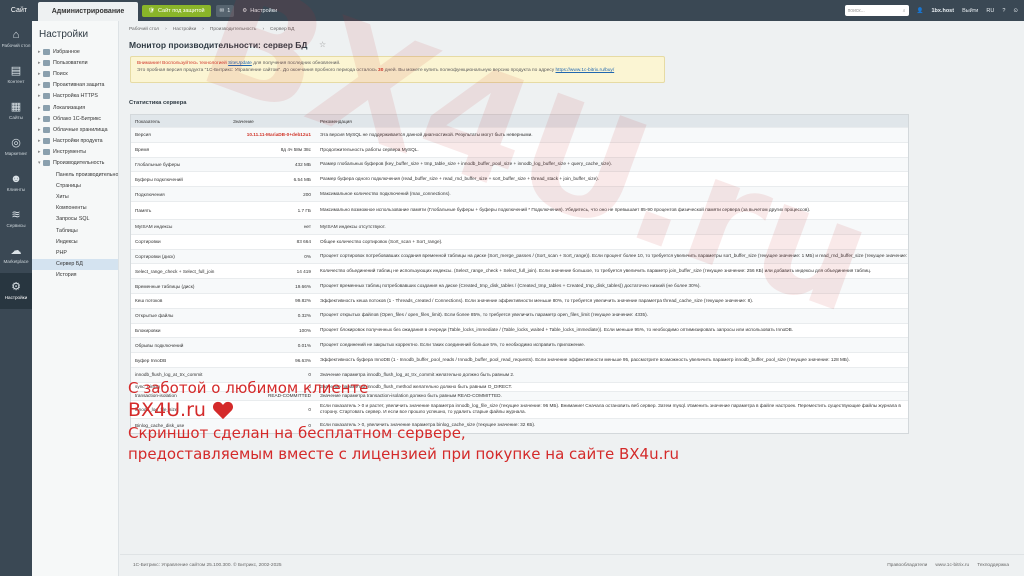 Image resolution: width=1024 pixels, height=576 pixels. I want to click on menu-item-label: Панель производительности, so click(87, 174).